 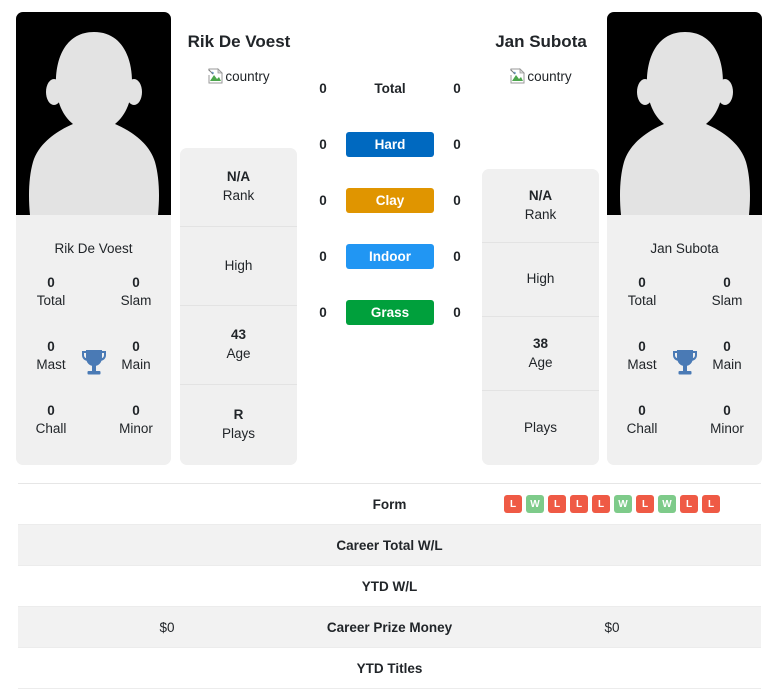 I want to click on table-row-career-prize-money: $0 Career Prize Money $0, so click(x=389, y=627).